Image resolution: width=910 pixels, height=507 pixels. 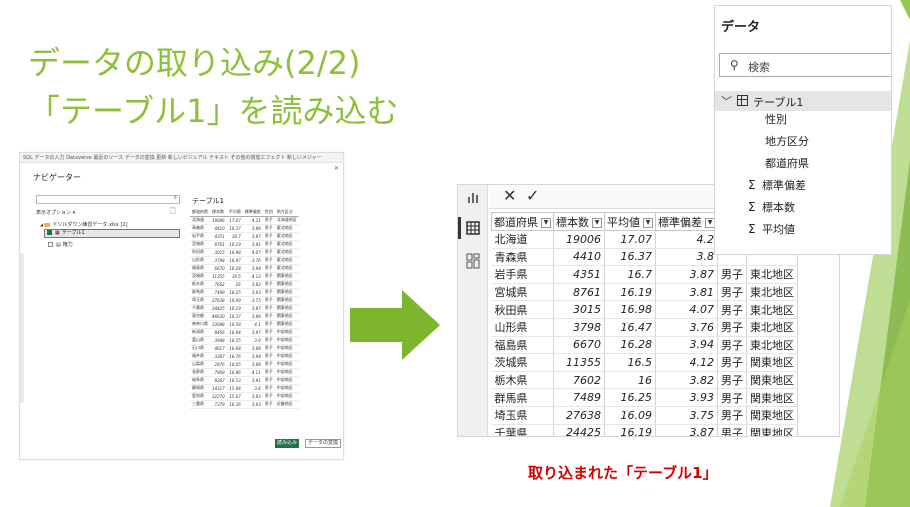 What do you see at coordinates (473, 263) in the screenshot?
I see `model-view-icon` at bounding box center [473, 263].